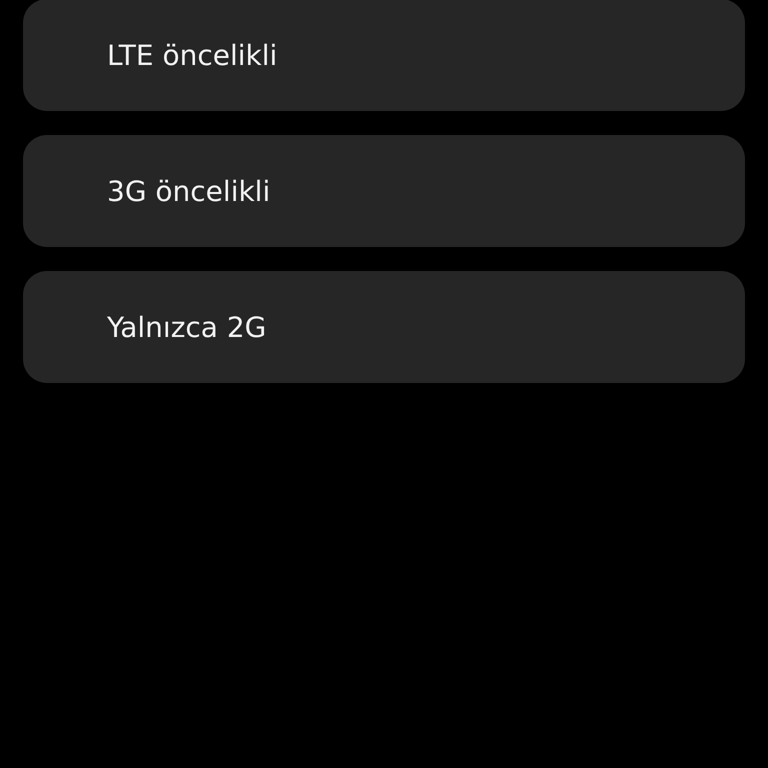 The image size is (768, 768). What do you see at coordinates (384, 327) in the screenshot?
I see `network-option: Yalnızca 2G` at bounding box center [384, 327].